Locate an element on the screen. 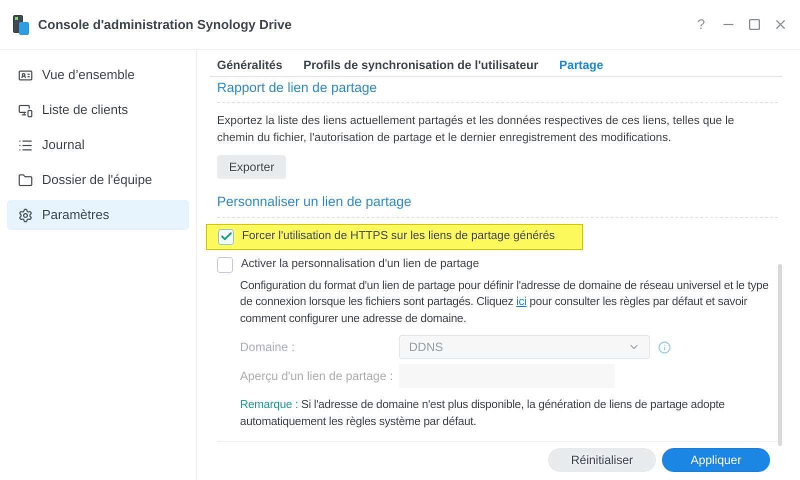  apply-button: Appliquer is located at coordinates (716, 460).